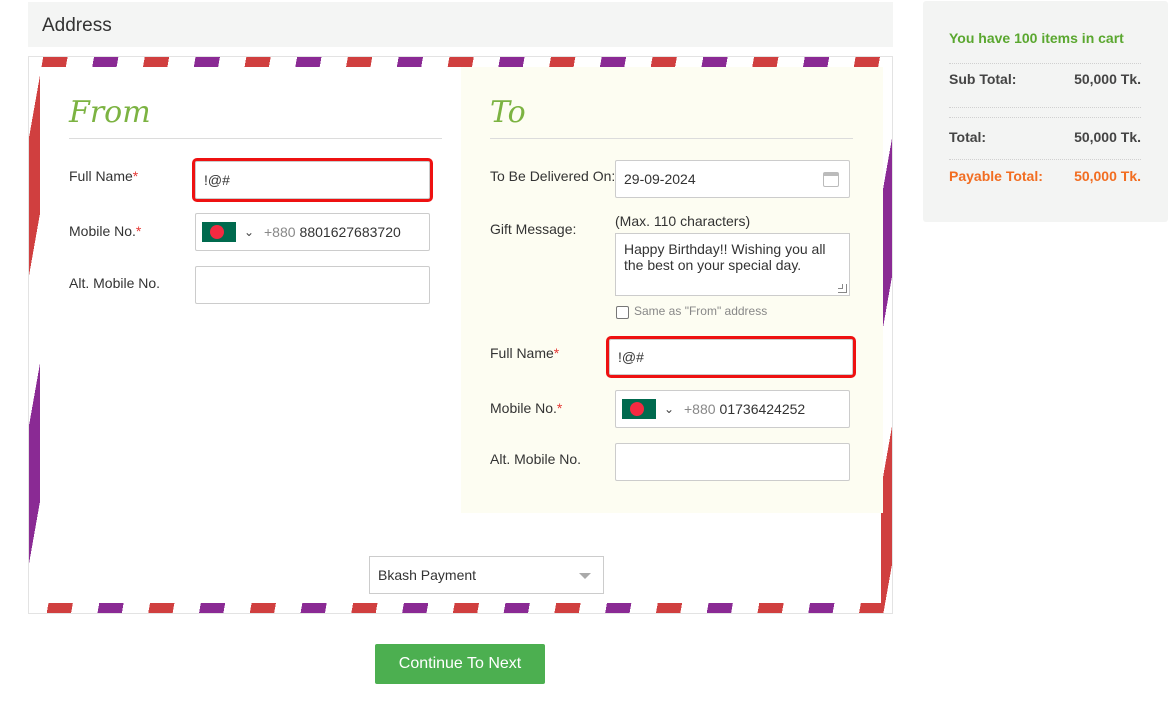 The image size is (1170, 705). Describe the element at coordinates (536, 459) in the screenshot. I see `to-alt-mobile-label: Alt. Mobile No.` at that location.